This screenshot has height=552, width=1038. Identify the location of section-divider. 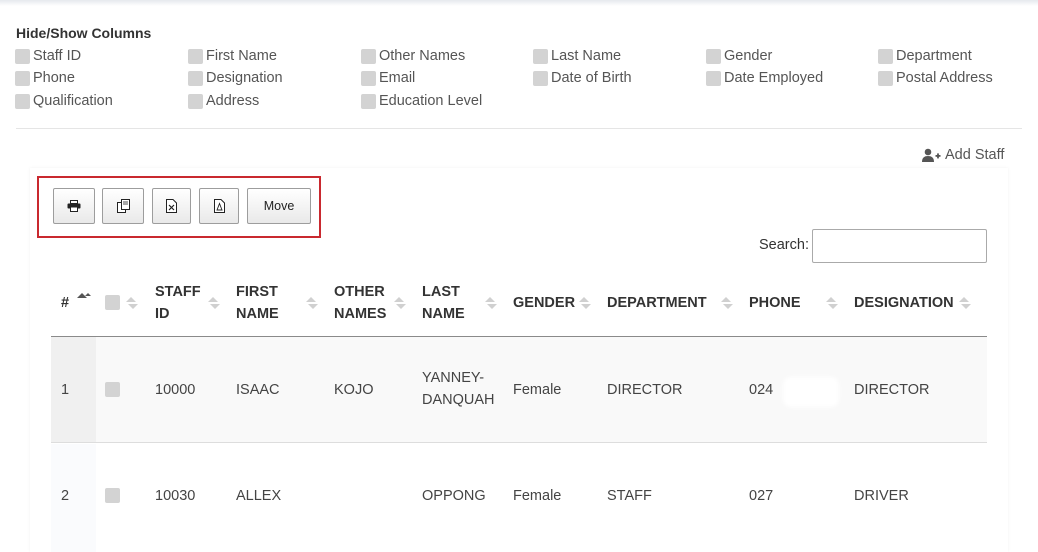
(519, 128).